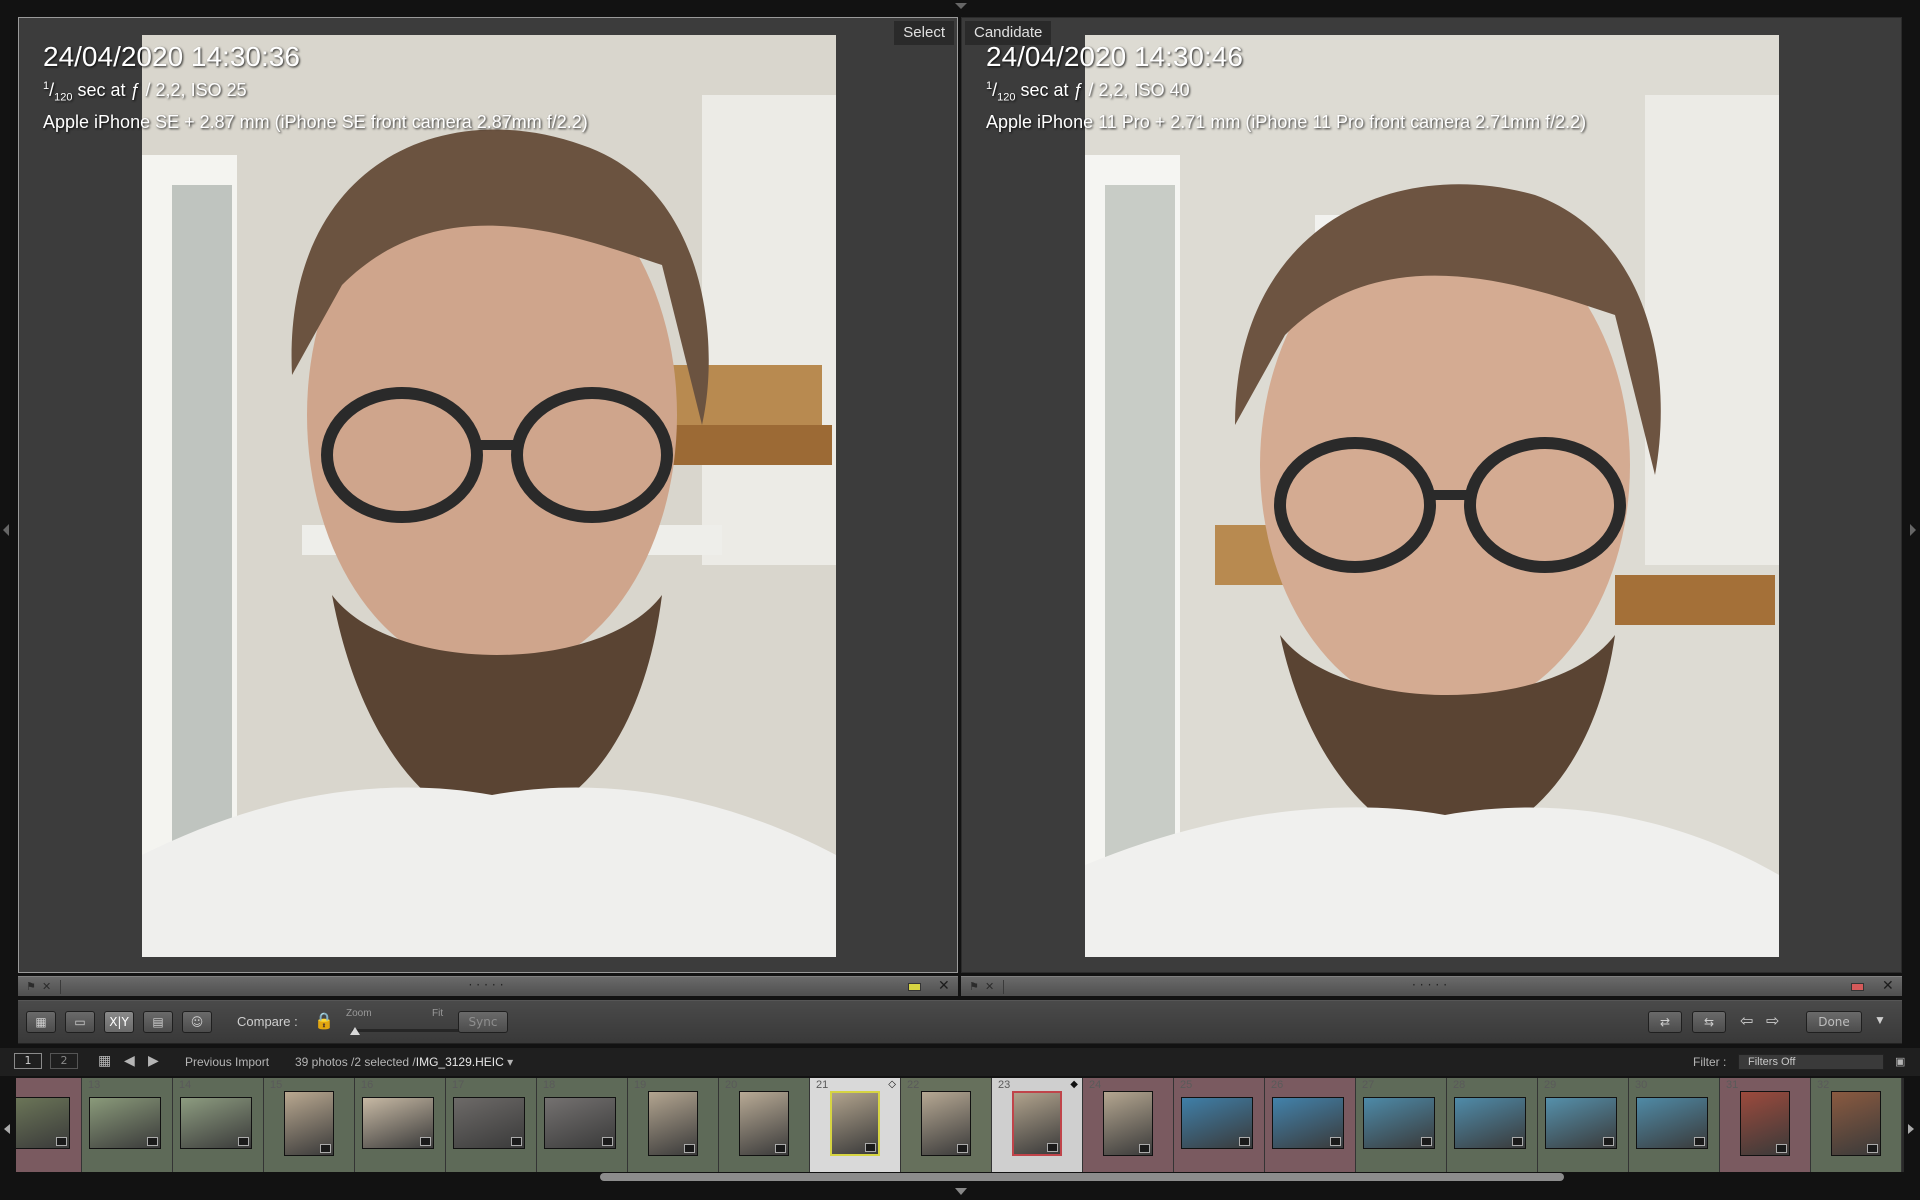 The width and height of the screenshot is (1920, 1200). I want to click on filmstrip-cell: 15, so click(309, 1125).